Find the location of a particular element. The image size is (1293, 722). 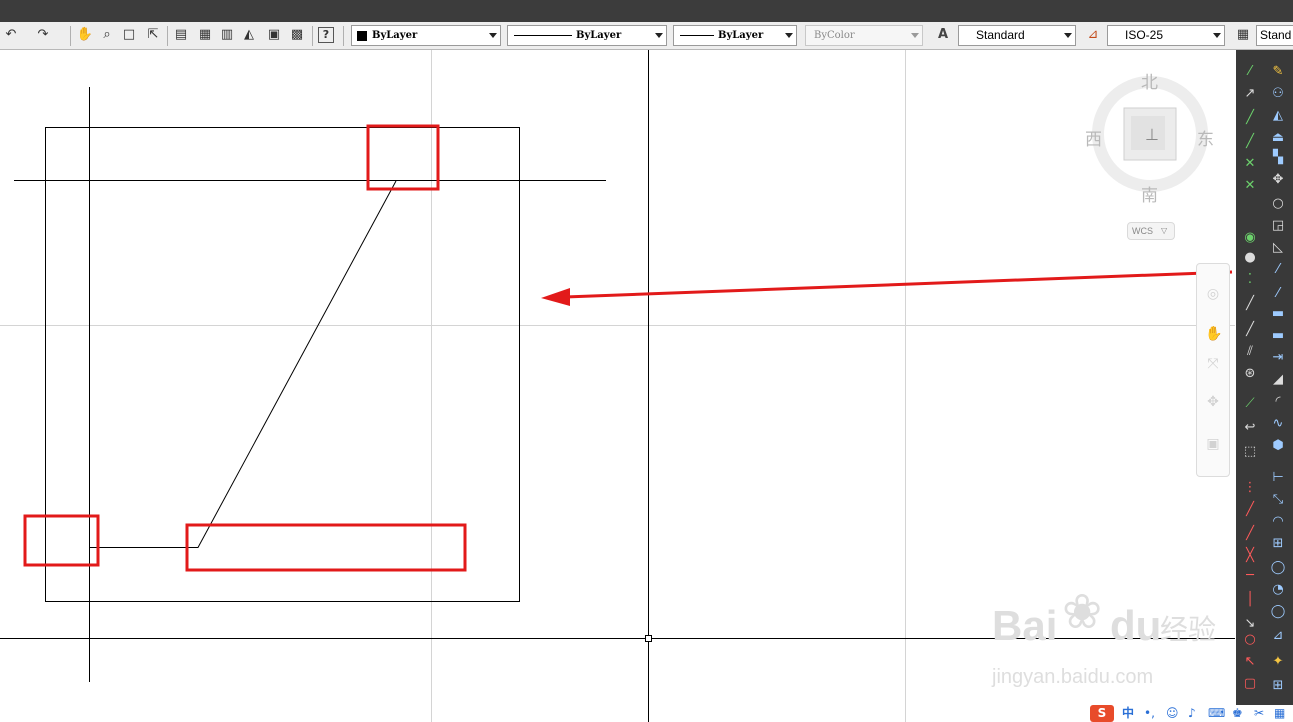

emoji-icon: ☺ is located at coordinates (1172, 713).